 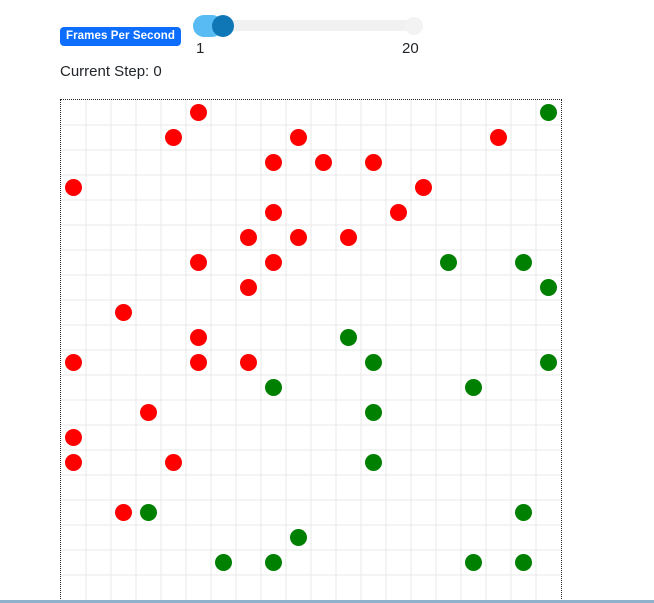 What do you see at coordinates (200, 48) in the screenshot?
I see `slider-min-label: 1` at bounding box center [200, 48].